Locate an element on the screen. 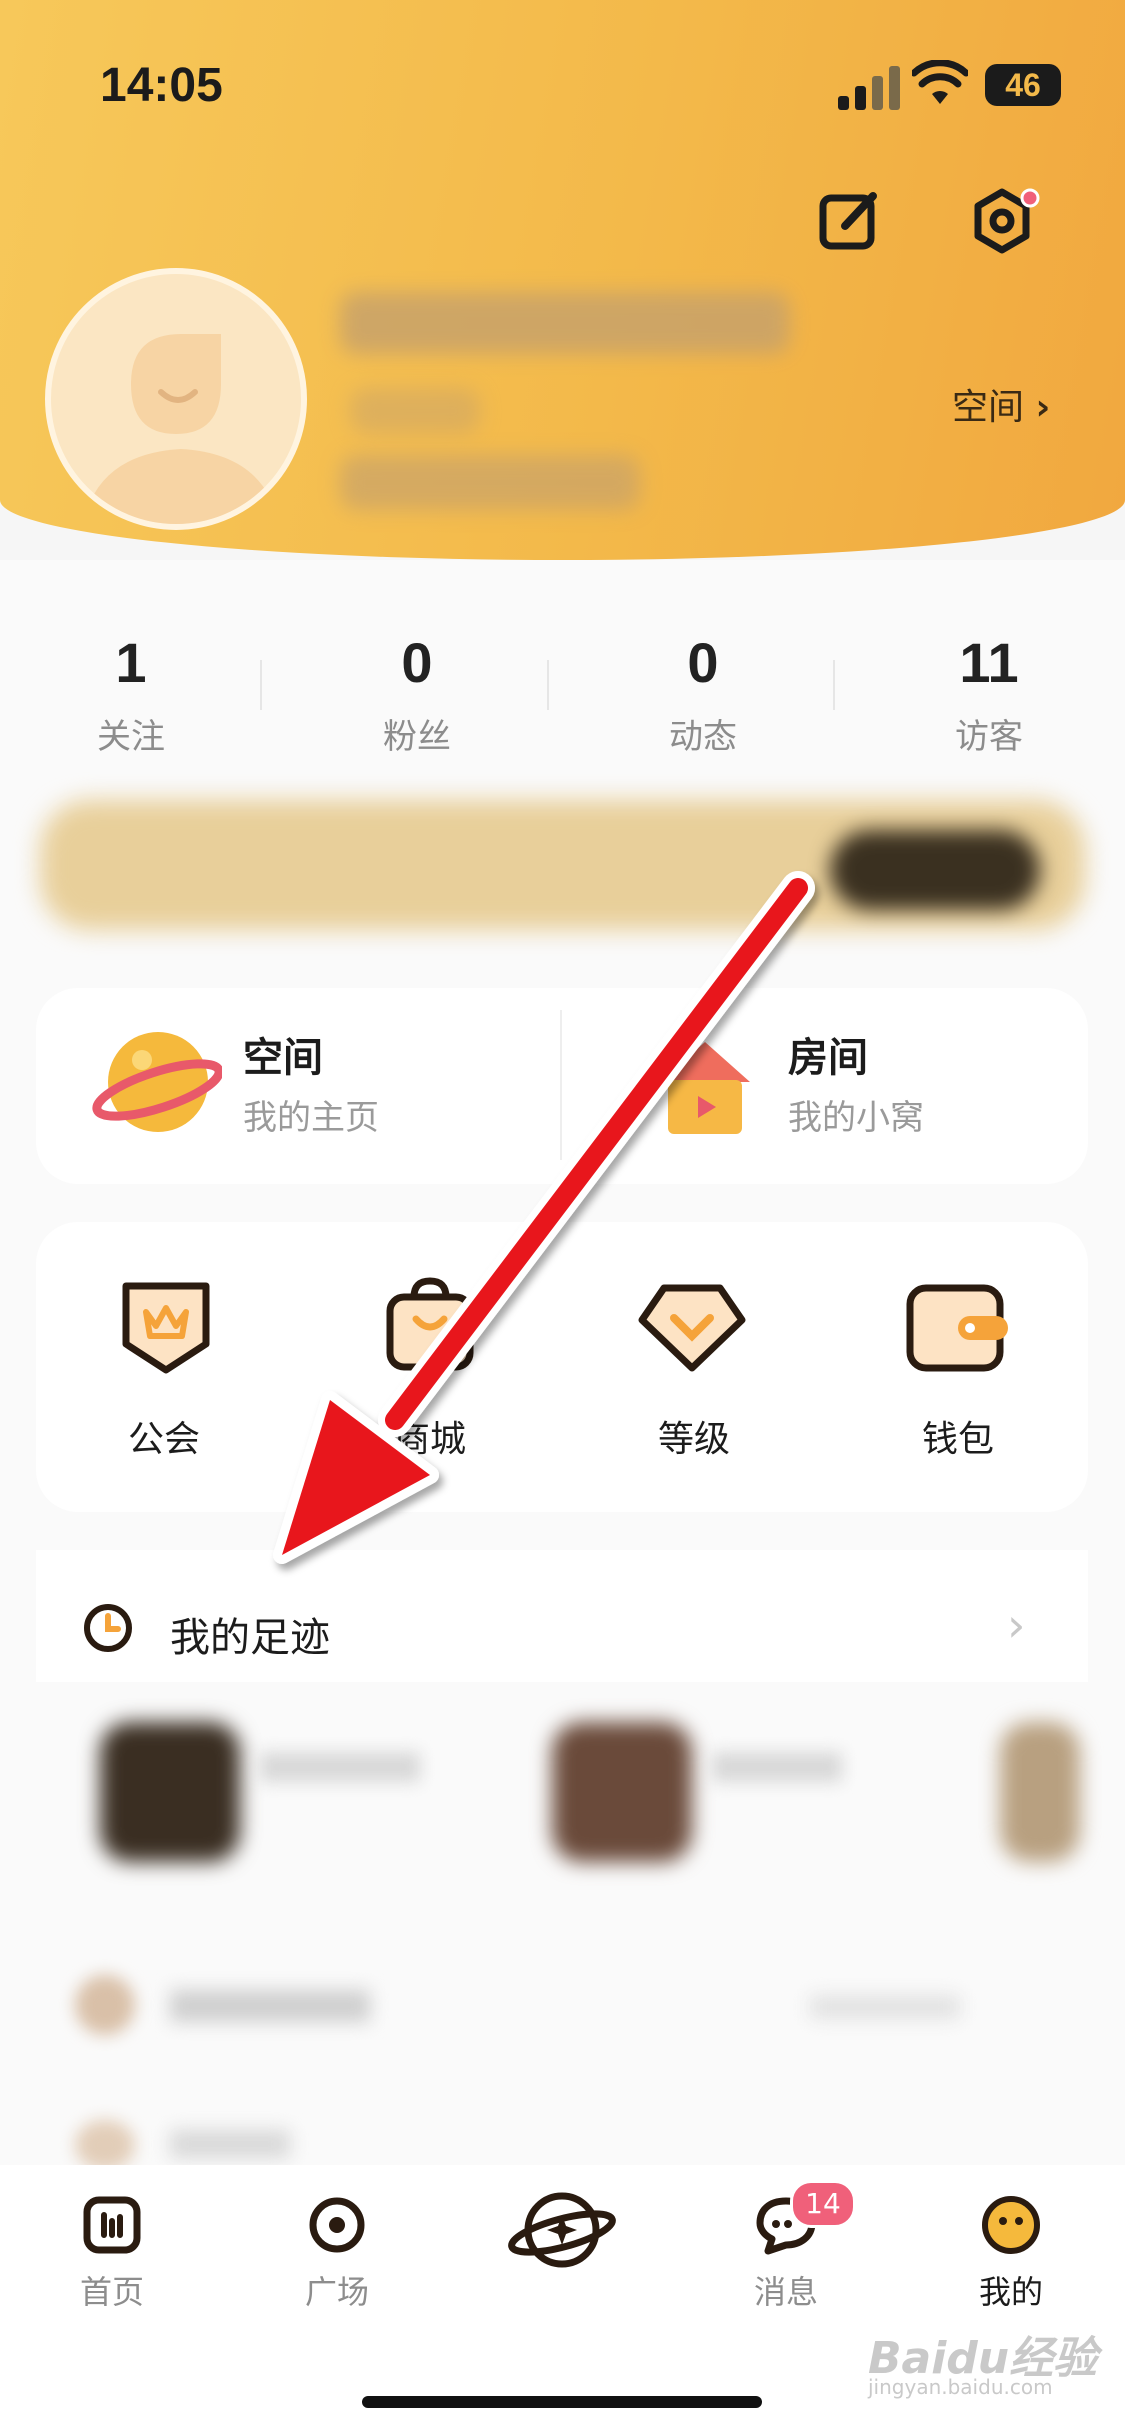 Image resolution: width=1125 pixels, height=2436 pixels. tab-me: 我的 is located at coordinates (1011, 2254).